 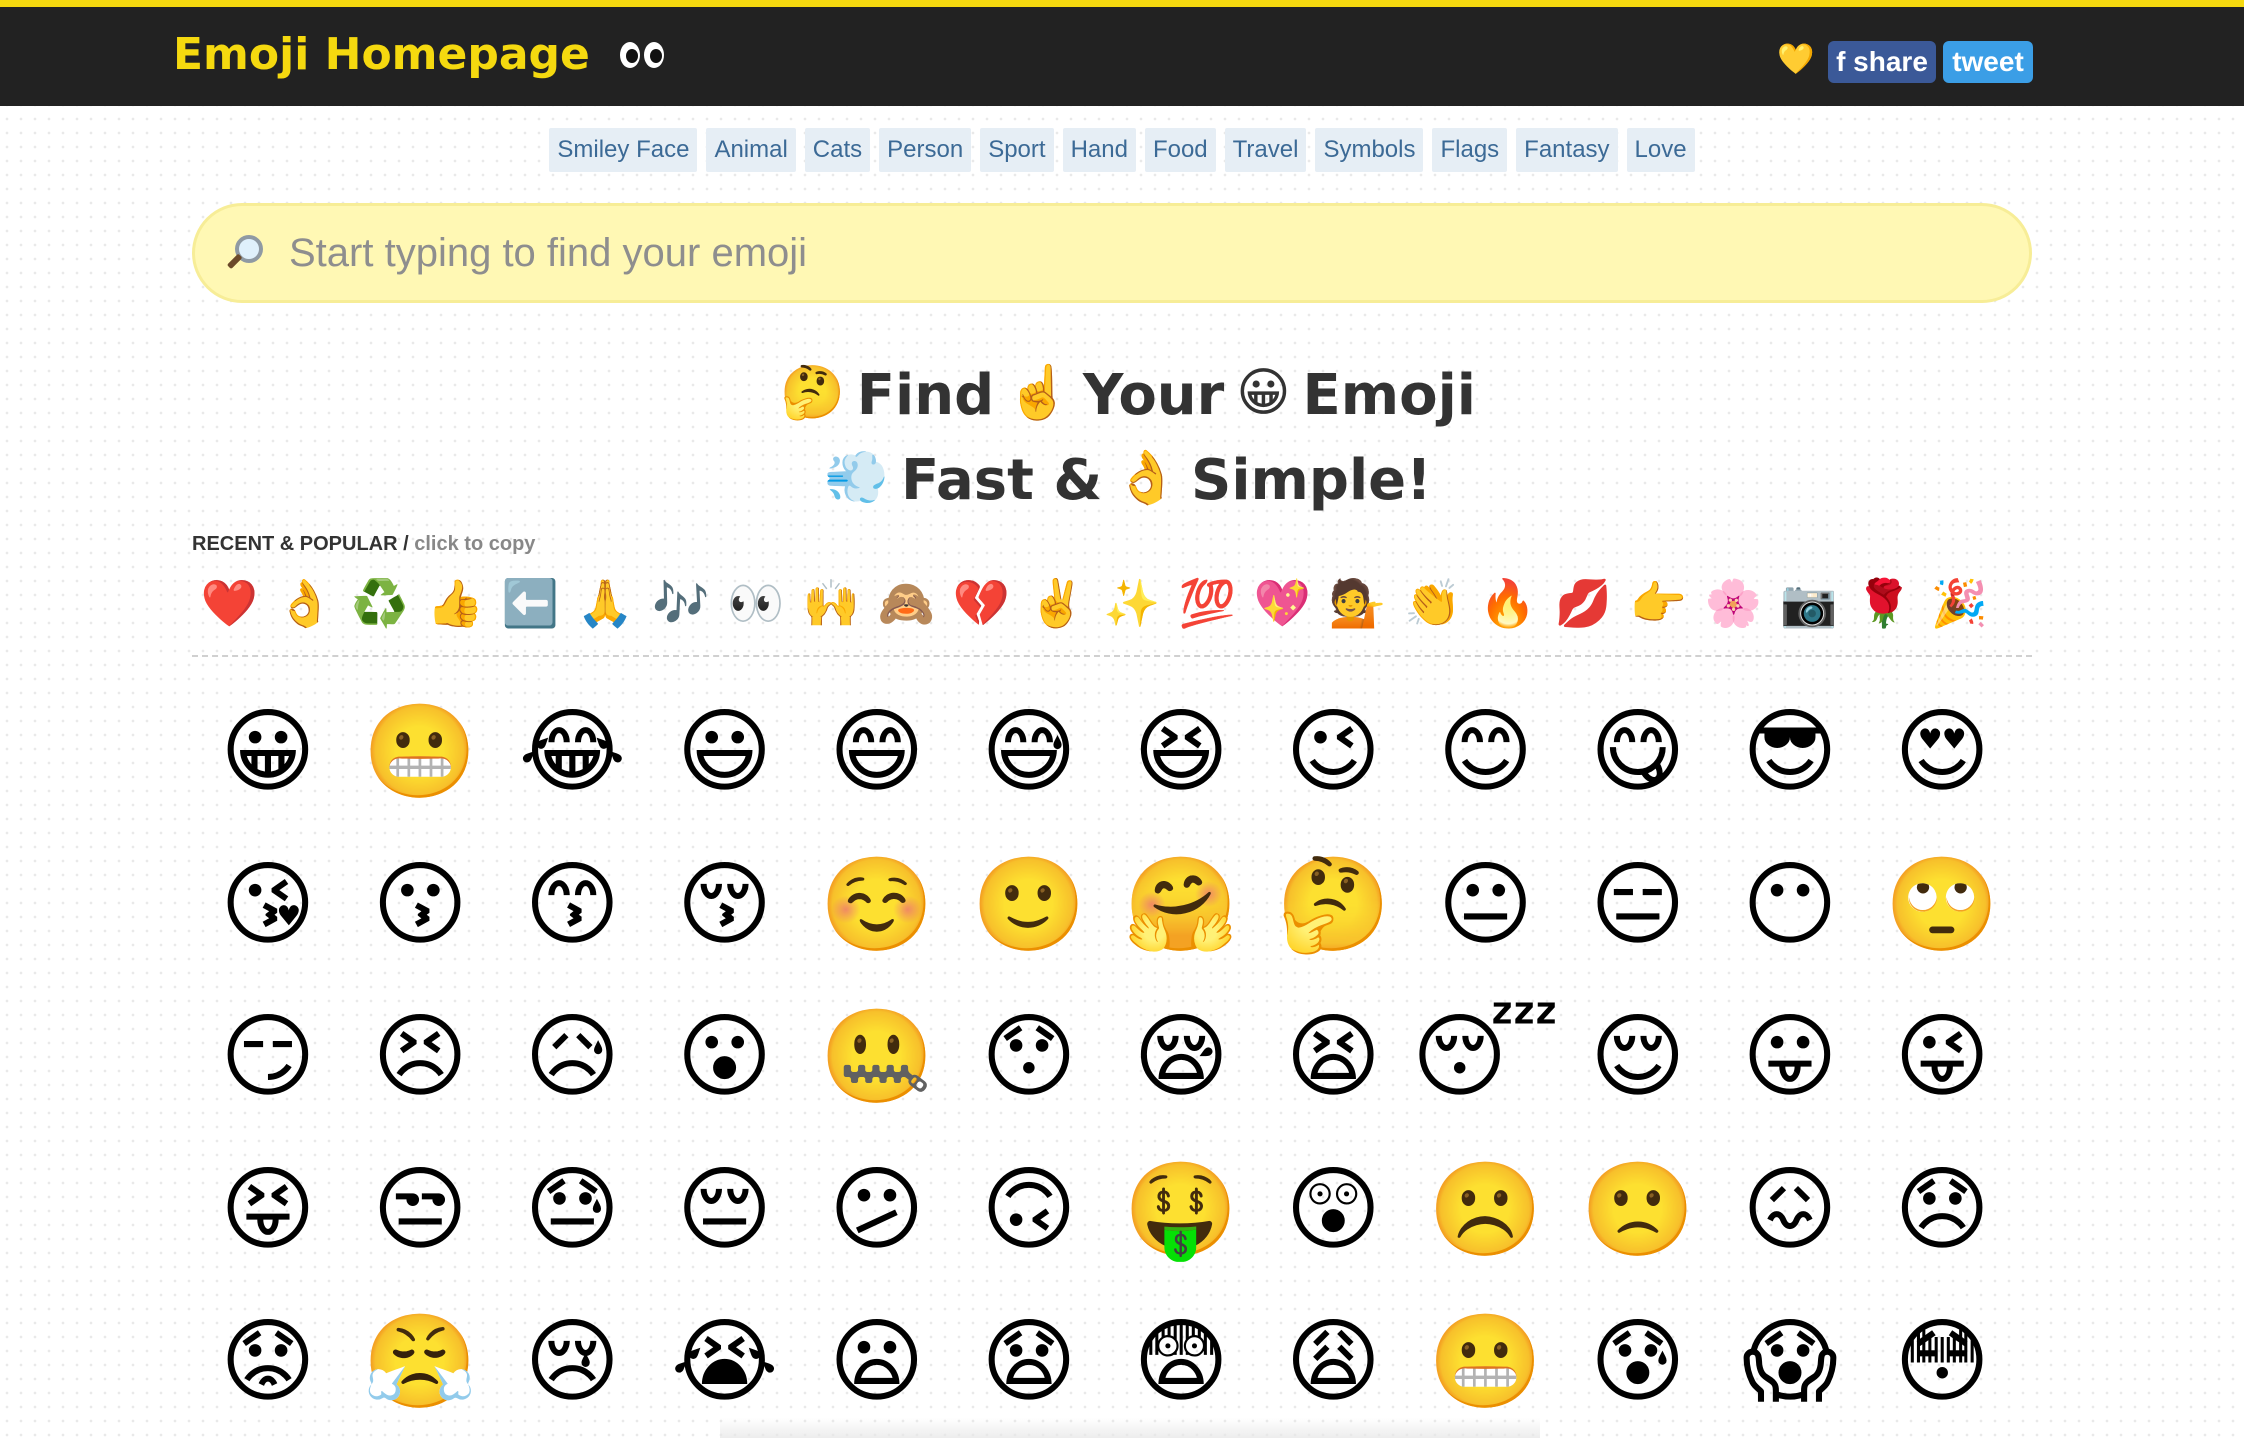 I want to click on facebook-share-button: f share, so click(x=1882, y=62).